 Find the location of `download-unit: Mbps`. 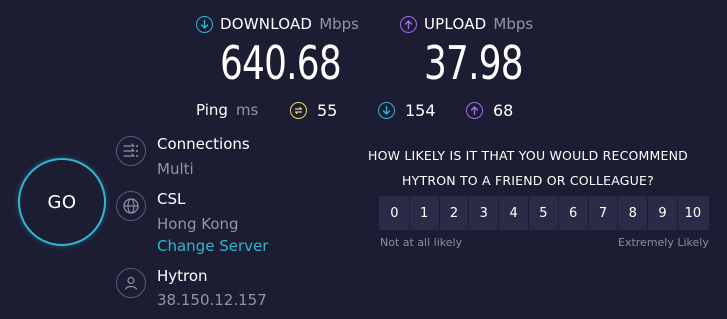

download-unit: Mbps is located at coordinates (339, 24).